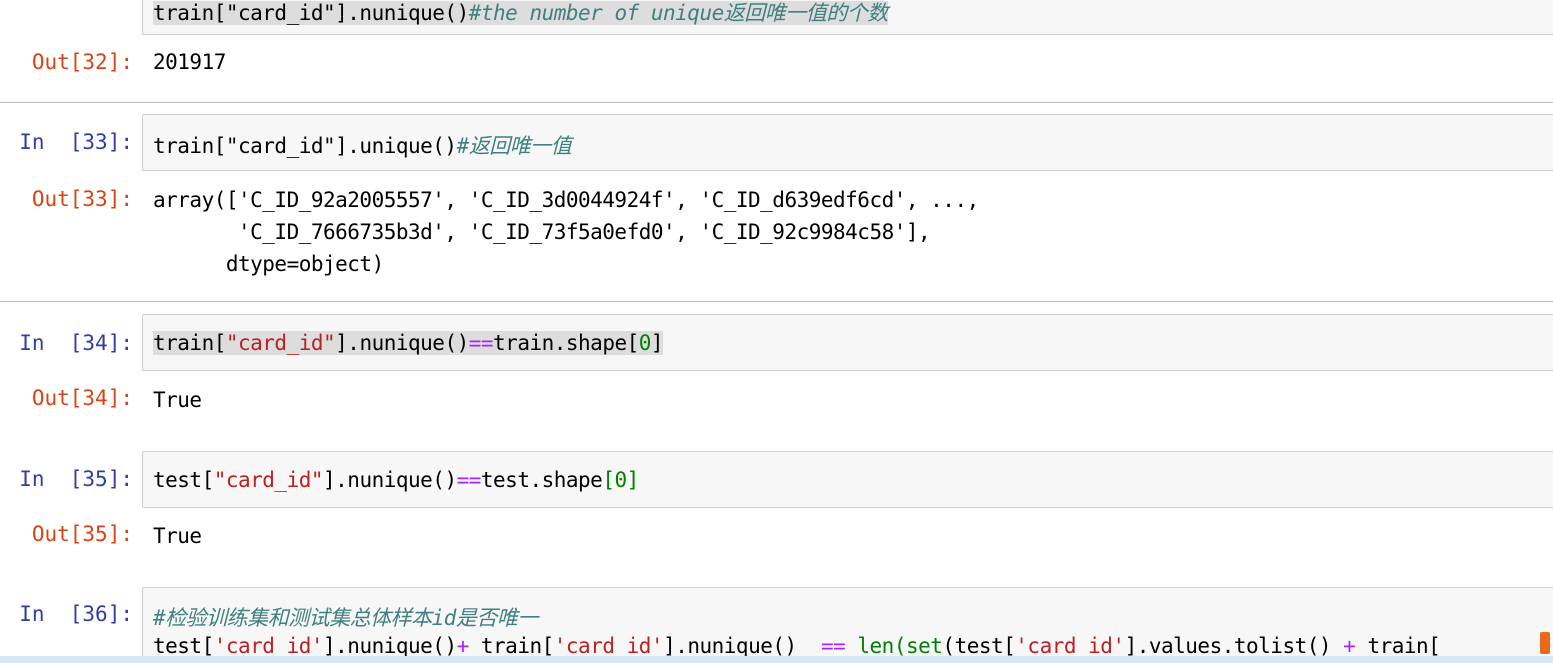 Image resolution: width=1553 pixels, height=663 pixels. What do you see at coordinates (76, 614) in the screenshot?
I see `input-prompt: In [36]:` at bounding box center [76, 614].